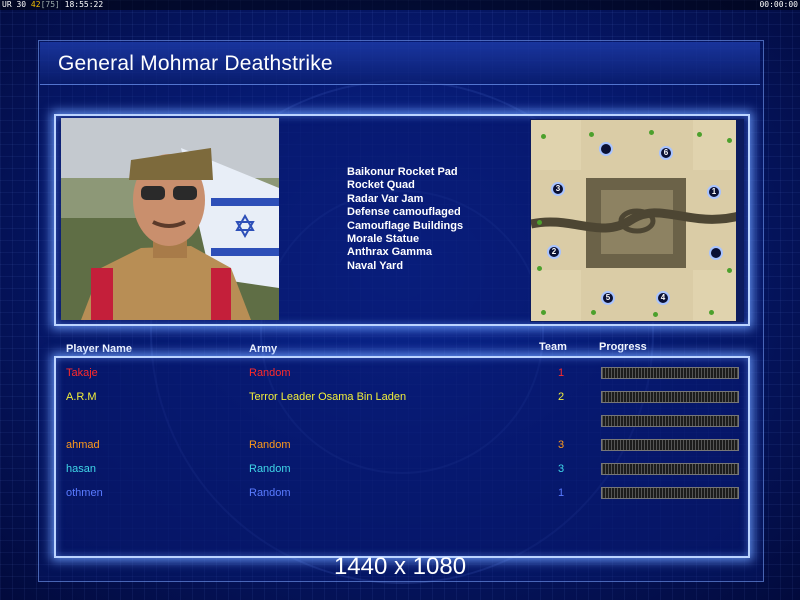  What do you see at coordinates (553, 347) in the screenshot?
I see `header-team: Team` at bounding box center [553, 347].